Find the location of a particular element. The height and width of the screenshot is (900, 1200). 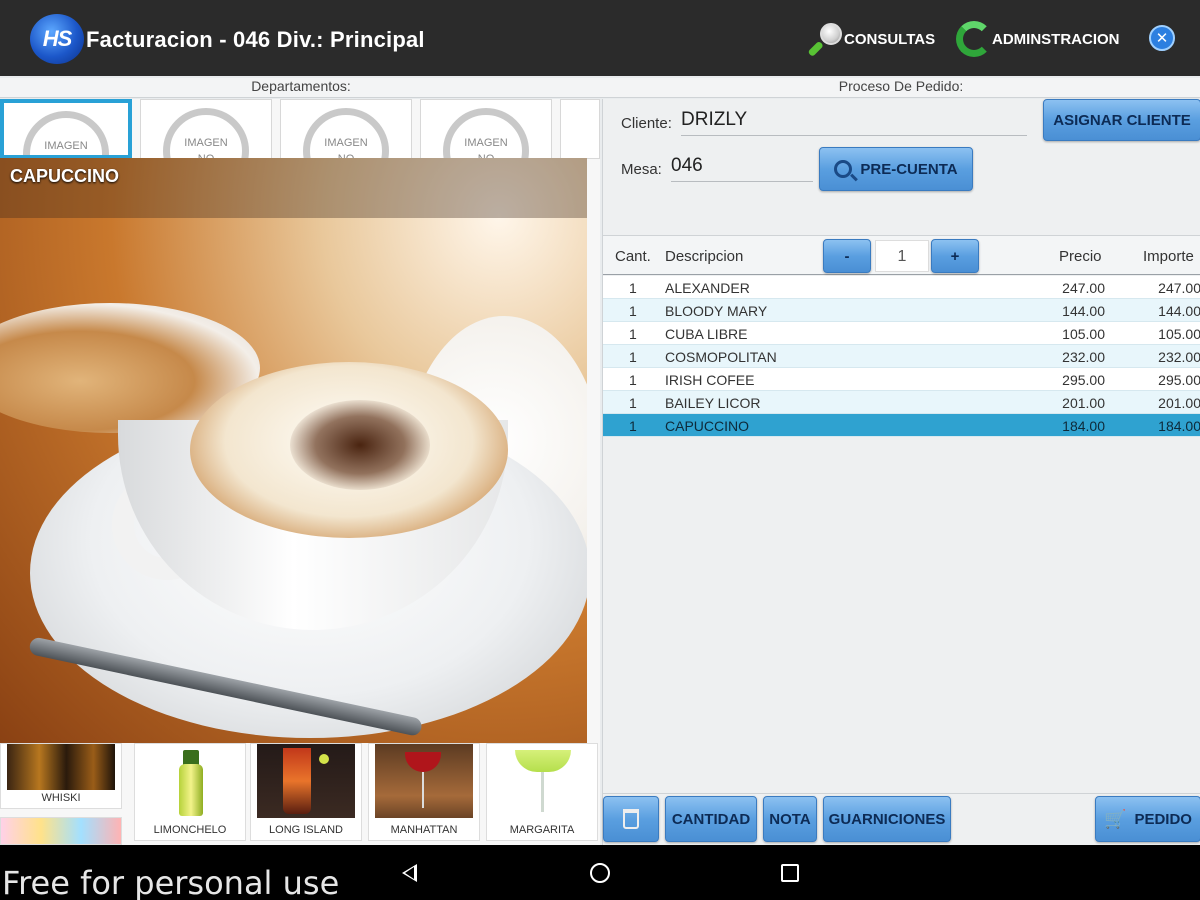

order-row: 1 IRISH COFEE 295.00 295.00 is located at coordinates (901, 379).